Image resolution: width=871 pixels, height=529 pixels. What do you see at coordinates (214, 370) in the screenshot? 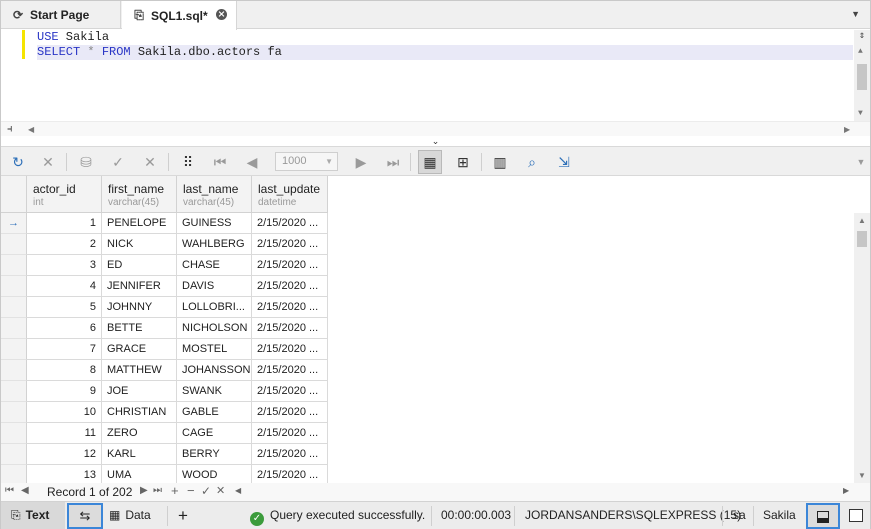
I see `grid-cell: JOHANSSON` at bounding box center [214, 370].